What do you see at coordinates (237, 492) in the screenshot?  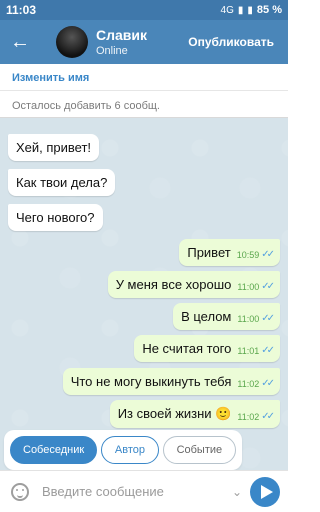 I see `chevron-down-icon: ⌄` at bounding box center [237, 492].